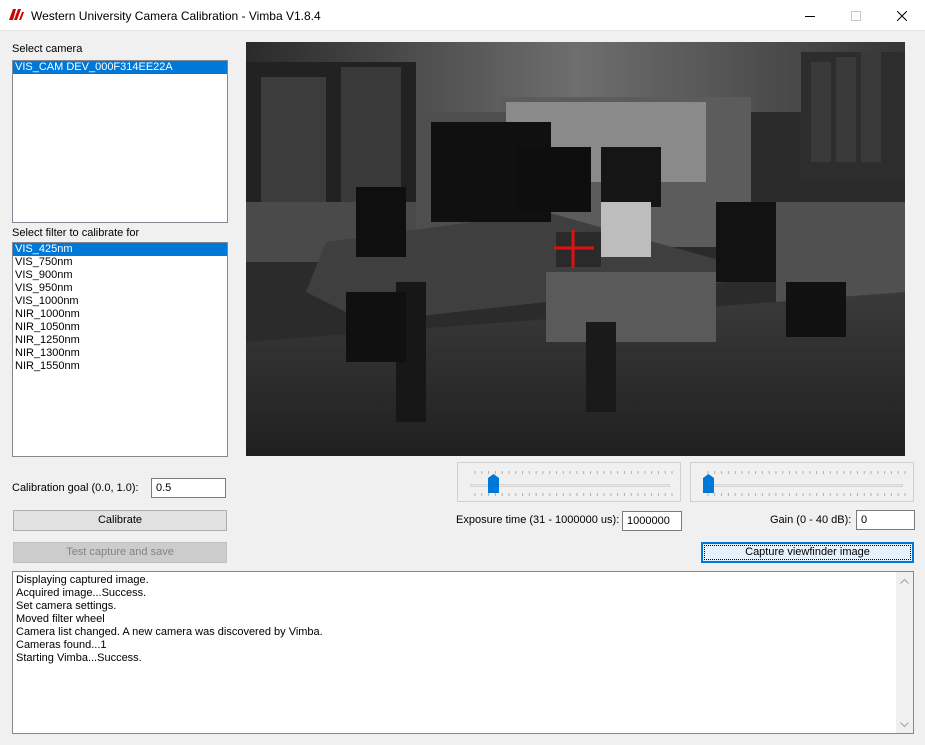 The width and height of the screenshot is (925, 745). What do you see at coordinates (120, 262) in the screenshot?
I see `filter-list-item: VIS_750nm` at bounding box center [120, 262].